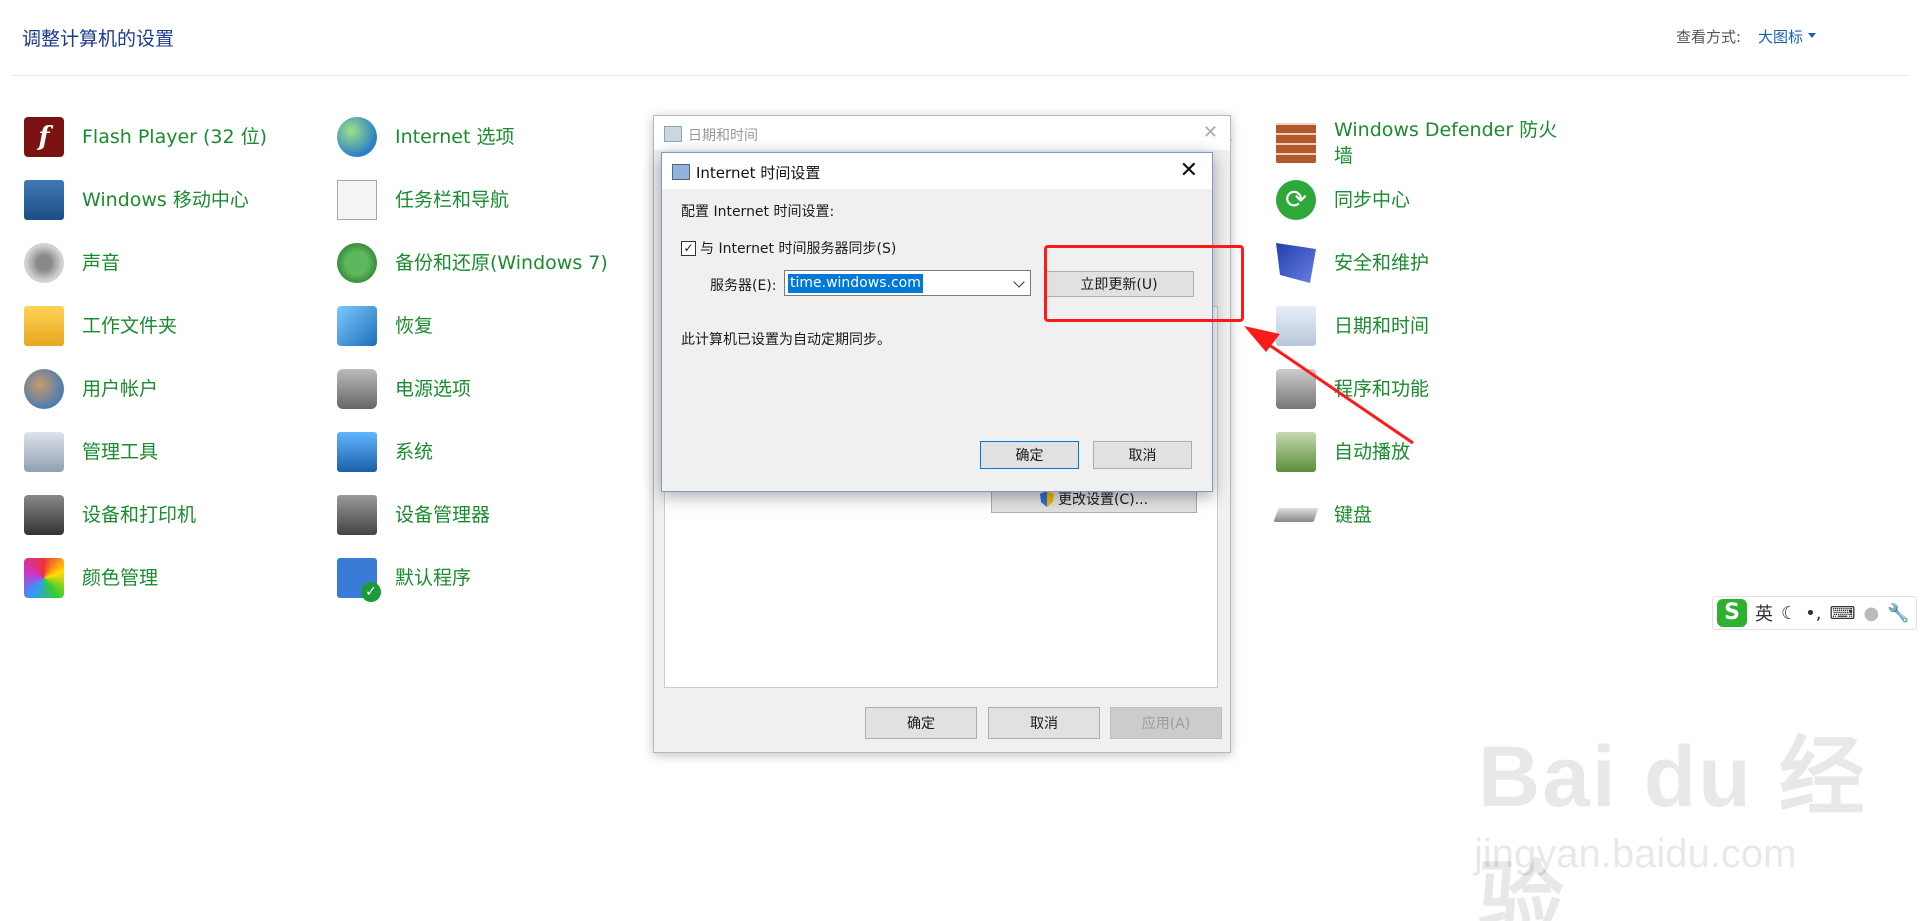  Describe the element at coordinates (1635, 854) in the screenshot. I see `watermark-url: jingyan.baidu.com` at that location.